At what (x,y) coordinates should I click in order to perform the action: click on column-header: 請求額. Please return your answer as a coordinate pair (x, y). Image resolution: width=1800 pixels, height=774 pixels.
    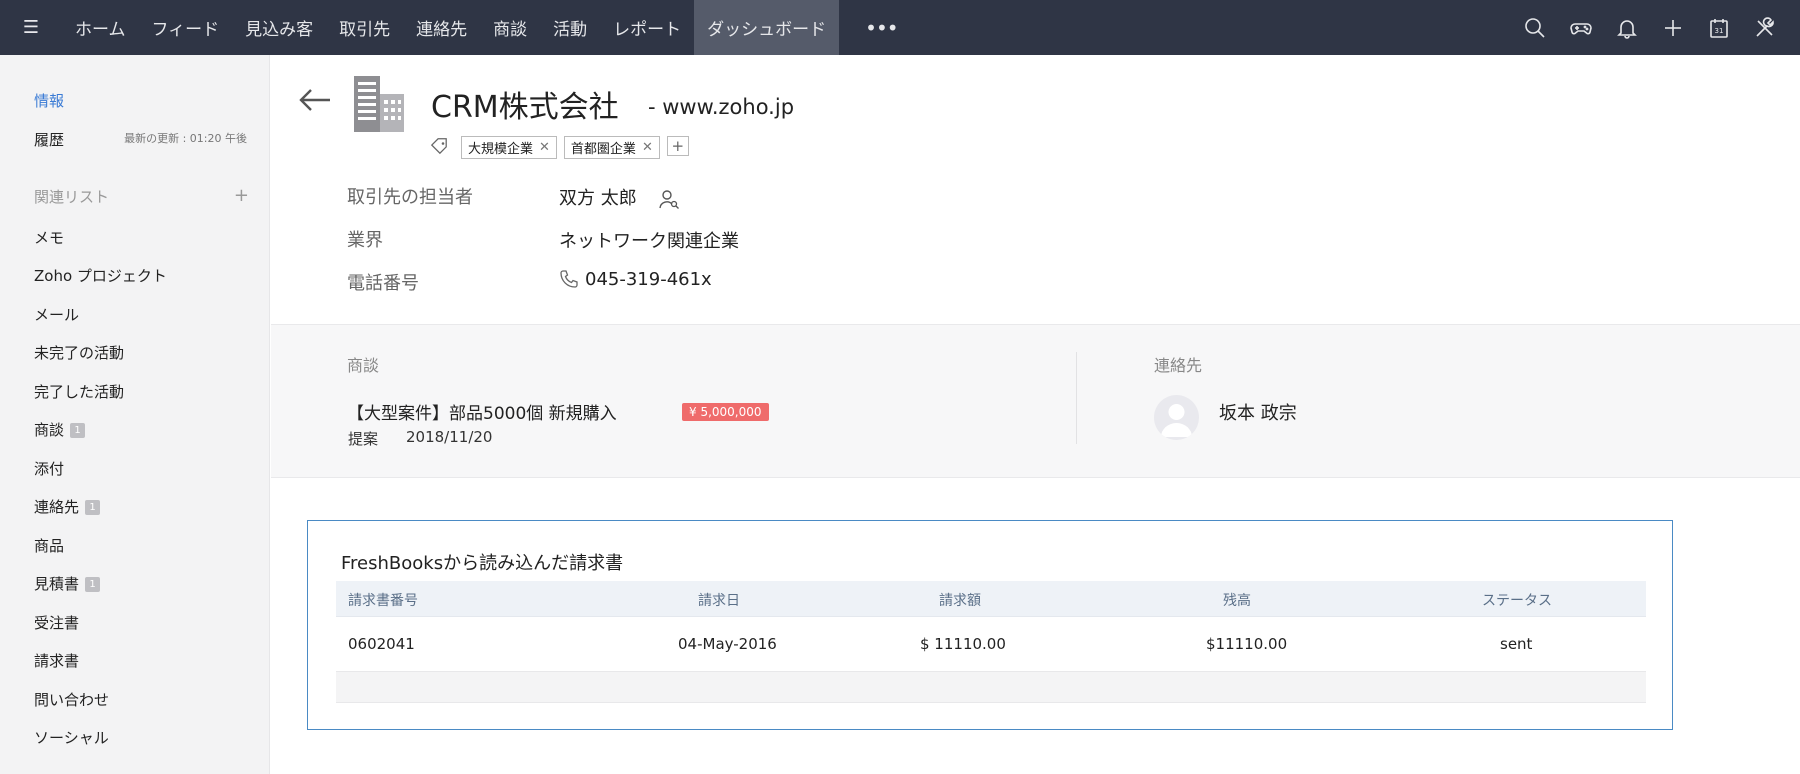
    Looking at the image, I should click on (960, 601).